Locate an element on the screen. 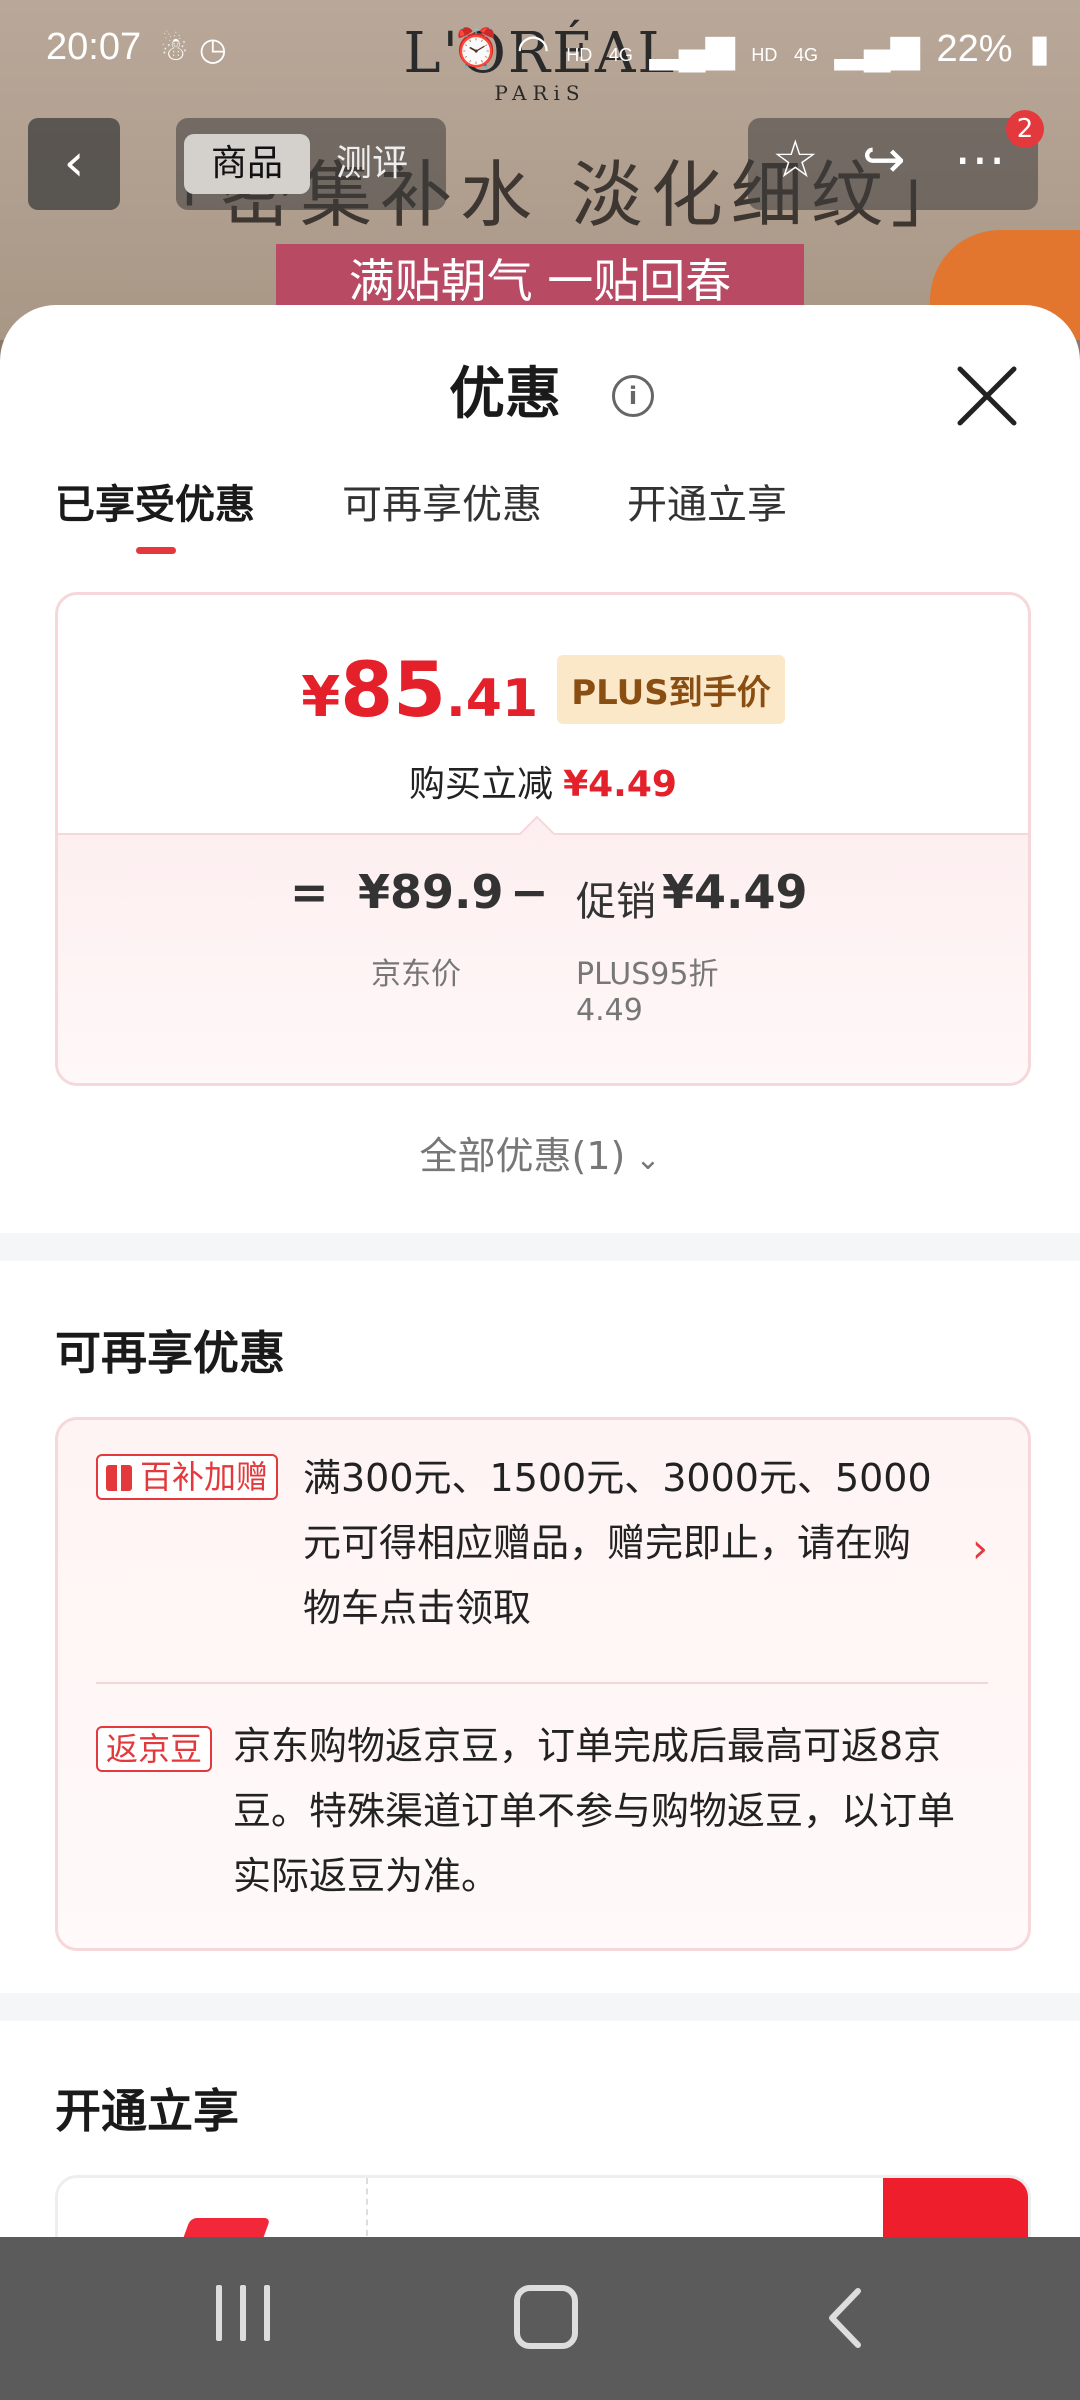 The height and width of the screenshot is (2400, 1080). price-integer: 85 is located at coordinates (393, 689).